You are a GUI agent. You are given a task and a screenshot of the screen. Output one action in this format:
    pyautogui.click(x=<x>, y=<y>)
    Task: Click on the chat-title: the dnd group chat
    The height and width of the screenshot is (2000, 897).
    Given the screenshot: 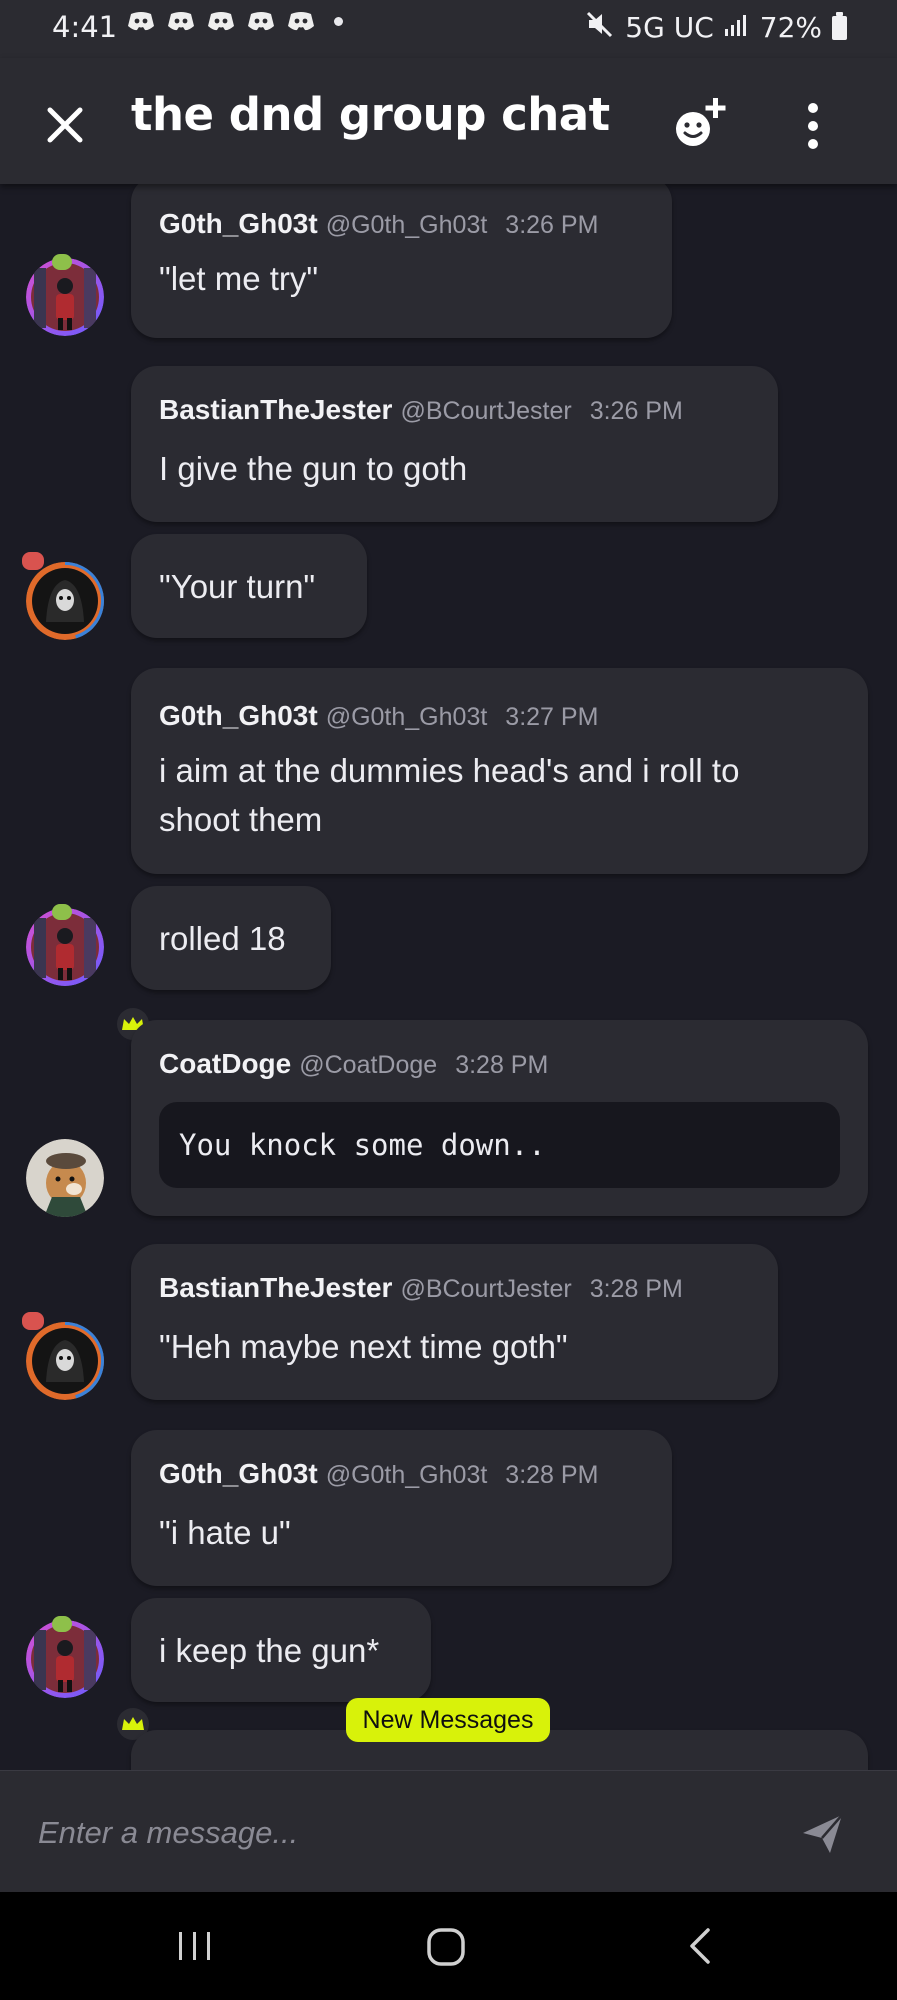 What is the action you would take?
    pyautogui.click(x=370, y=114)
    